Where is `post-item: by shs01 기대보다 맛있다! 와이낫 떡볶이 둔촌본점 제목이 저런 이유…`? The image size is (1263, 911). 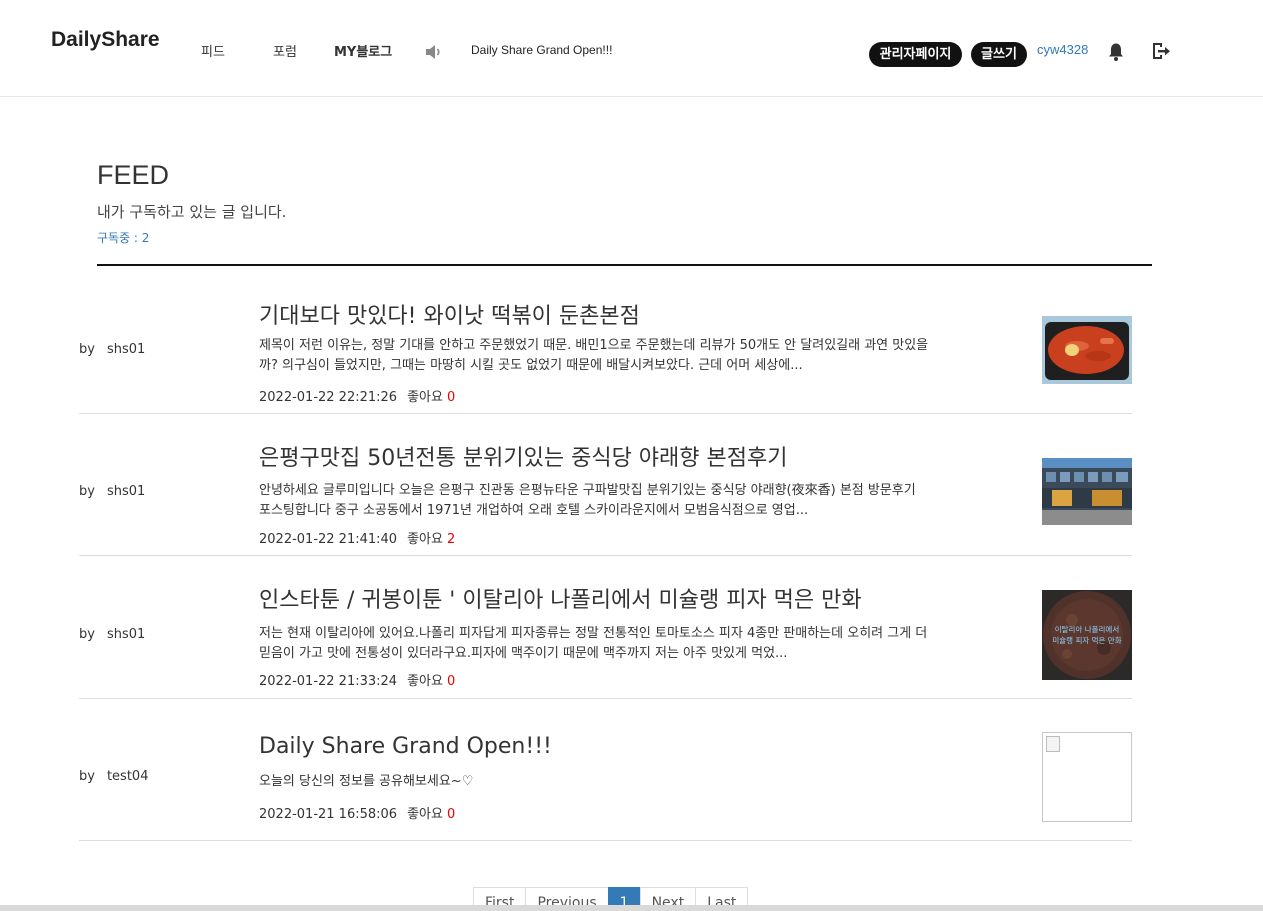 post-item: by shs01 기대보다 맛있다! 와이낫 떡볶이 둔촌본점 제목이 저런 이유… is located at coordinates (605, 355).